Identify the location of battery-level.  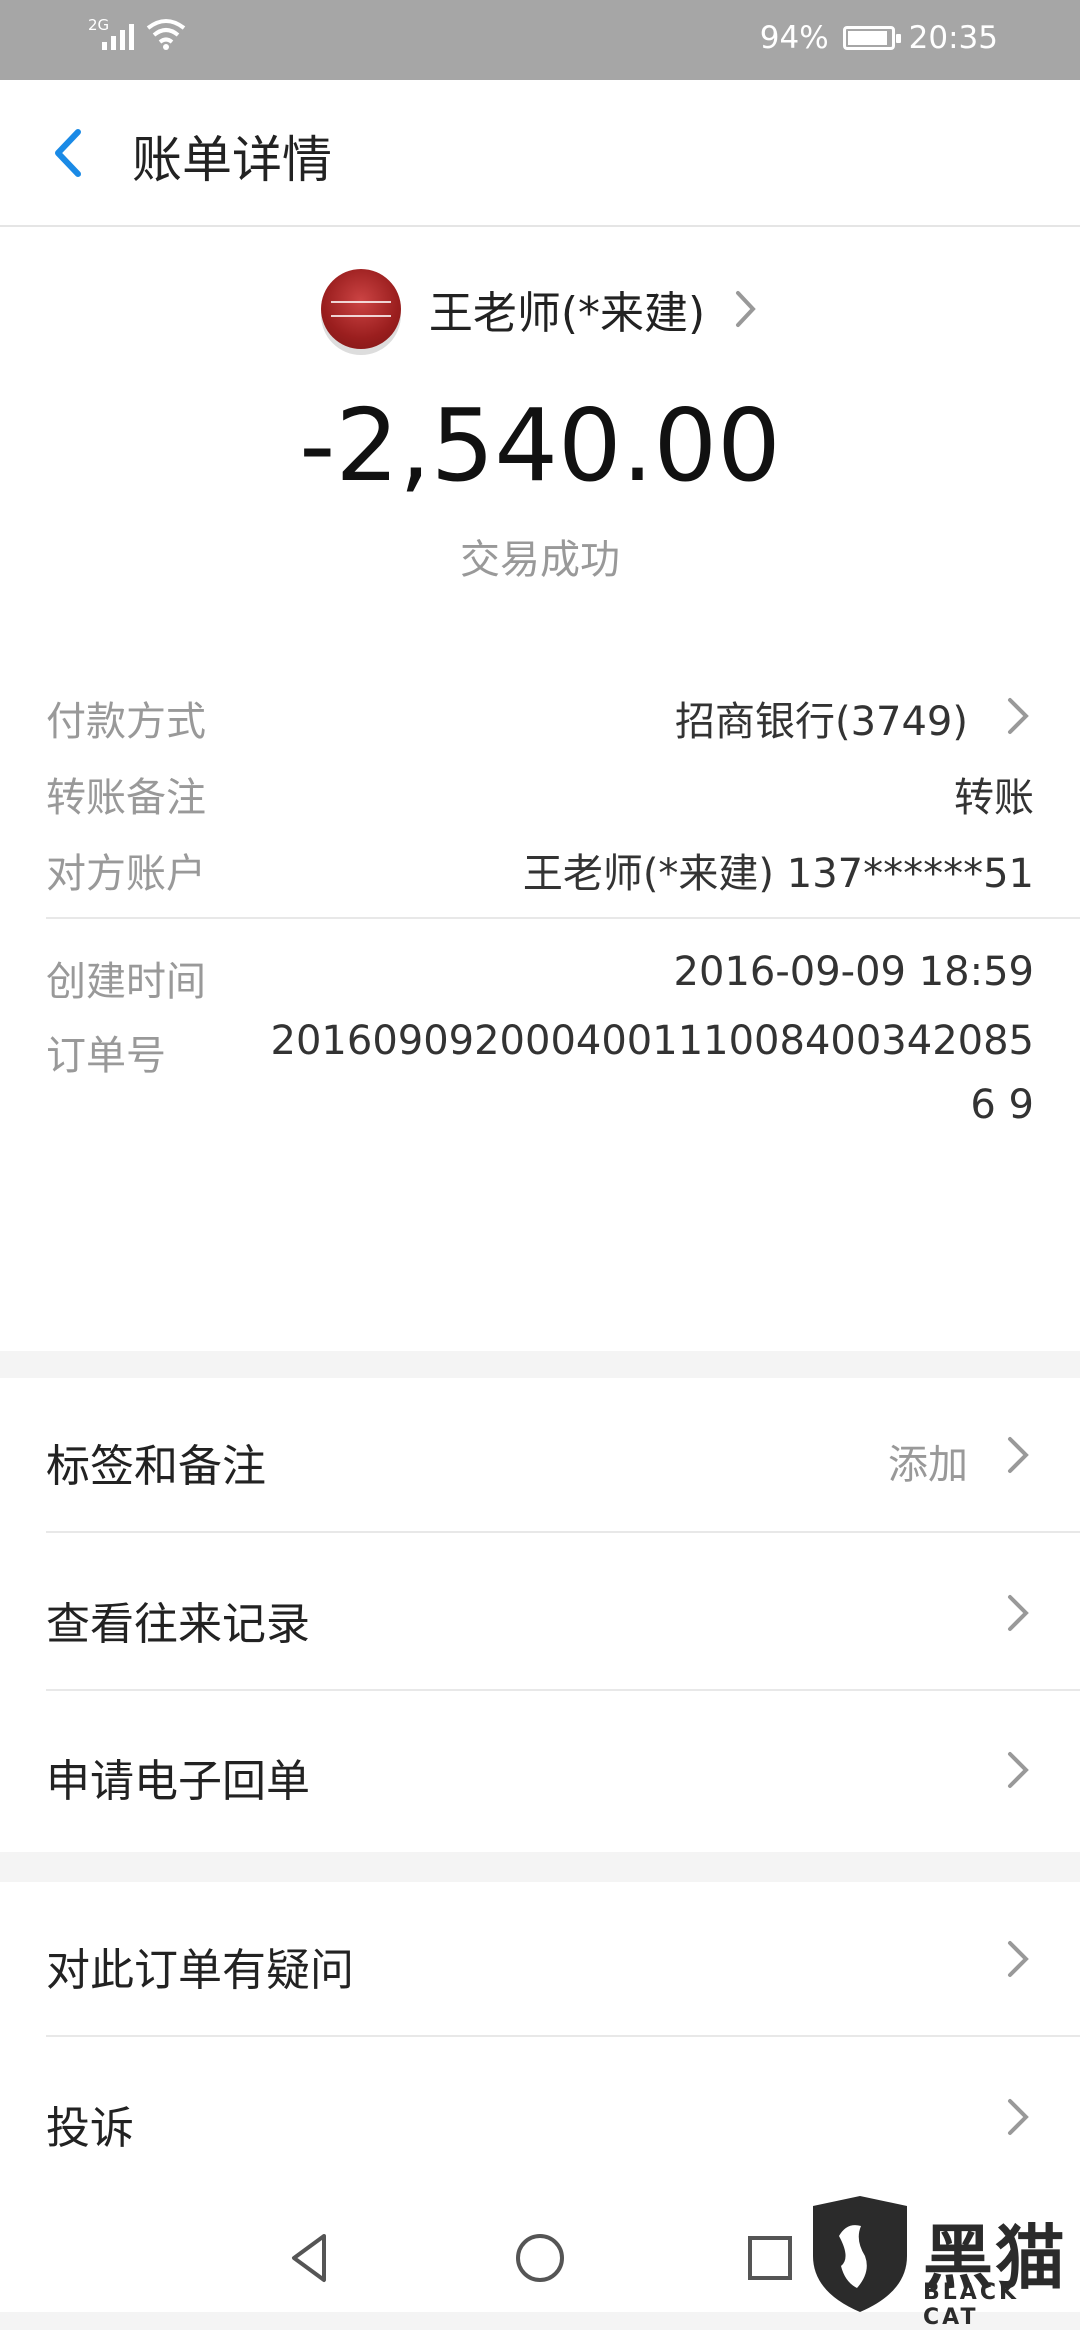
(867, 38).